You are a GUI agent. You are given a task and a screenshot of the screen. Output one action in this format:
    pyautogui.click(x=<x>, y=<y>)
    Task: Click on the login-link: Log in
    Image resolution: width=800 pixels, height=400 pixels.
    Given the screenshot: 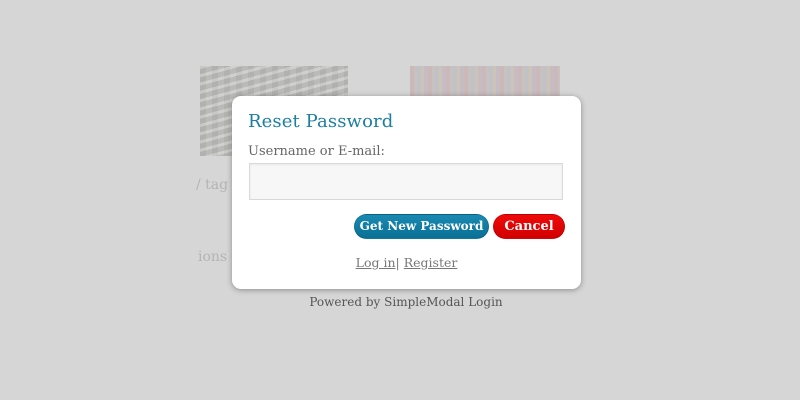 What is the action you would take?
    pyautogui.click(x=376, y=262)
    